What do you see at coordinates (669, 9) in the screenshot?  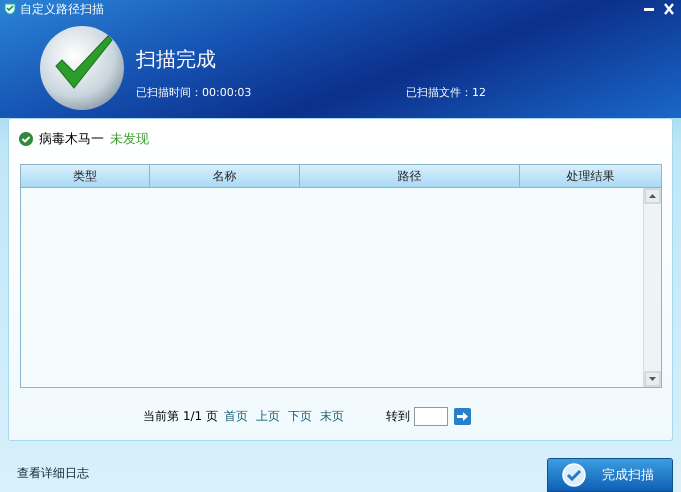 I see `close-icon` at bounding box center [669, 9].